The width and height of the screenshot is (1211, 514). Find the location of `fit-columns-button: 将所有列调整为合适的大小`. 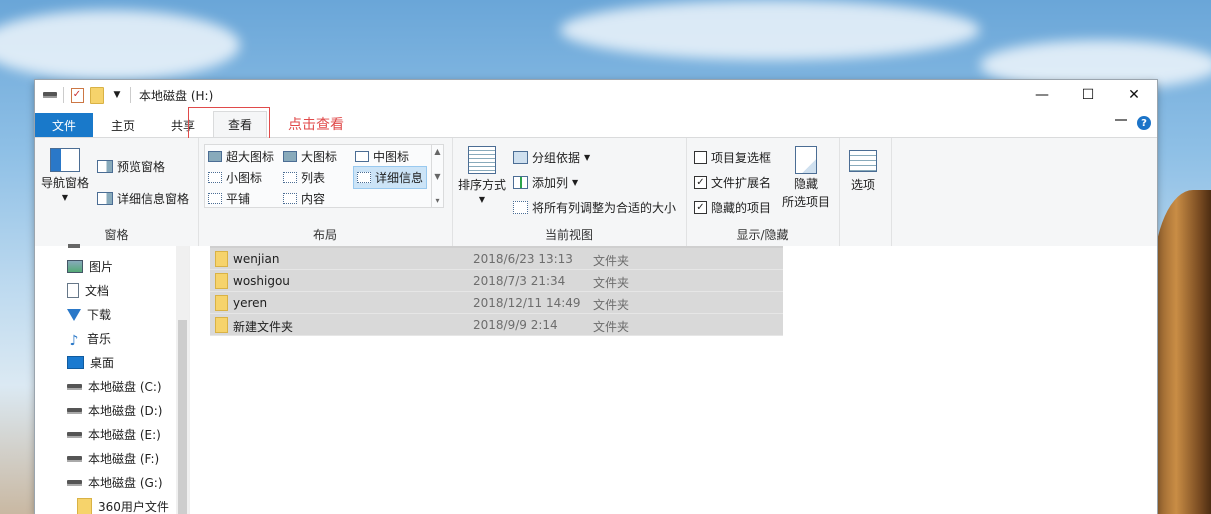

fit-columns-button: 将所有列调整为合适的大小 is located at coordinates (594, 207).